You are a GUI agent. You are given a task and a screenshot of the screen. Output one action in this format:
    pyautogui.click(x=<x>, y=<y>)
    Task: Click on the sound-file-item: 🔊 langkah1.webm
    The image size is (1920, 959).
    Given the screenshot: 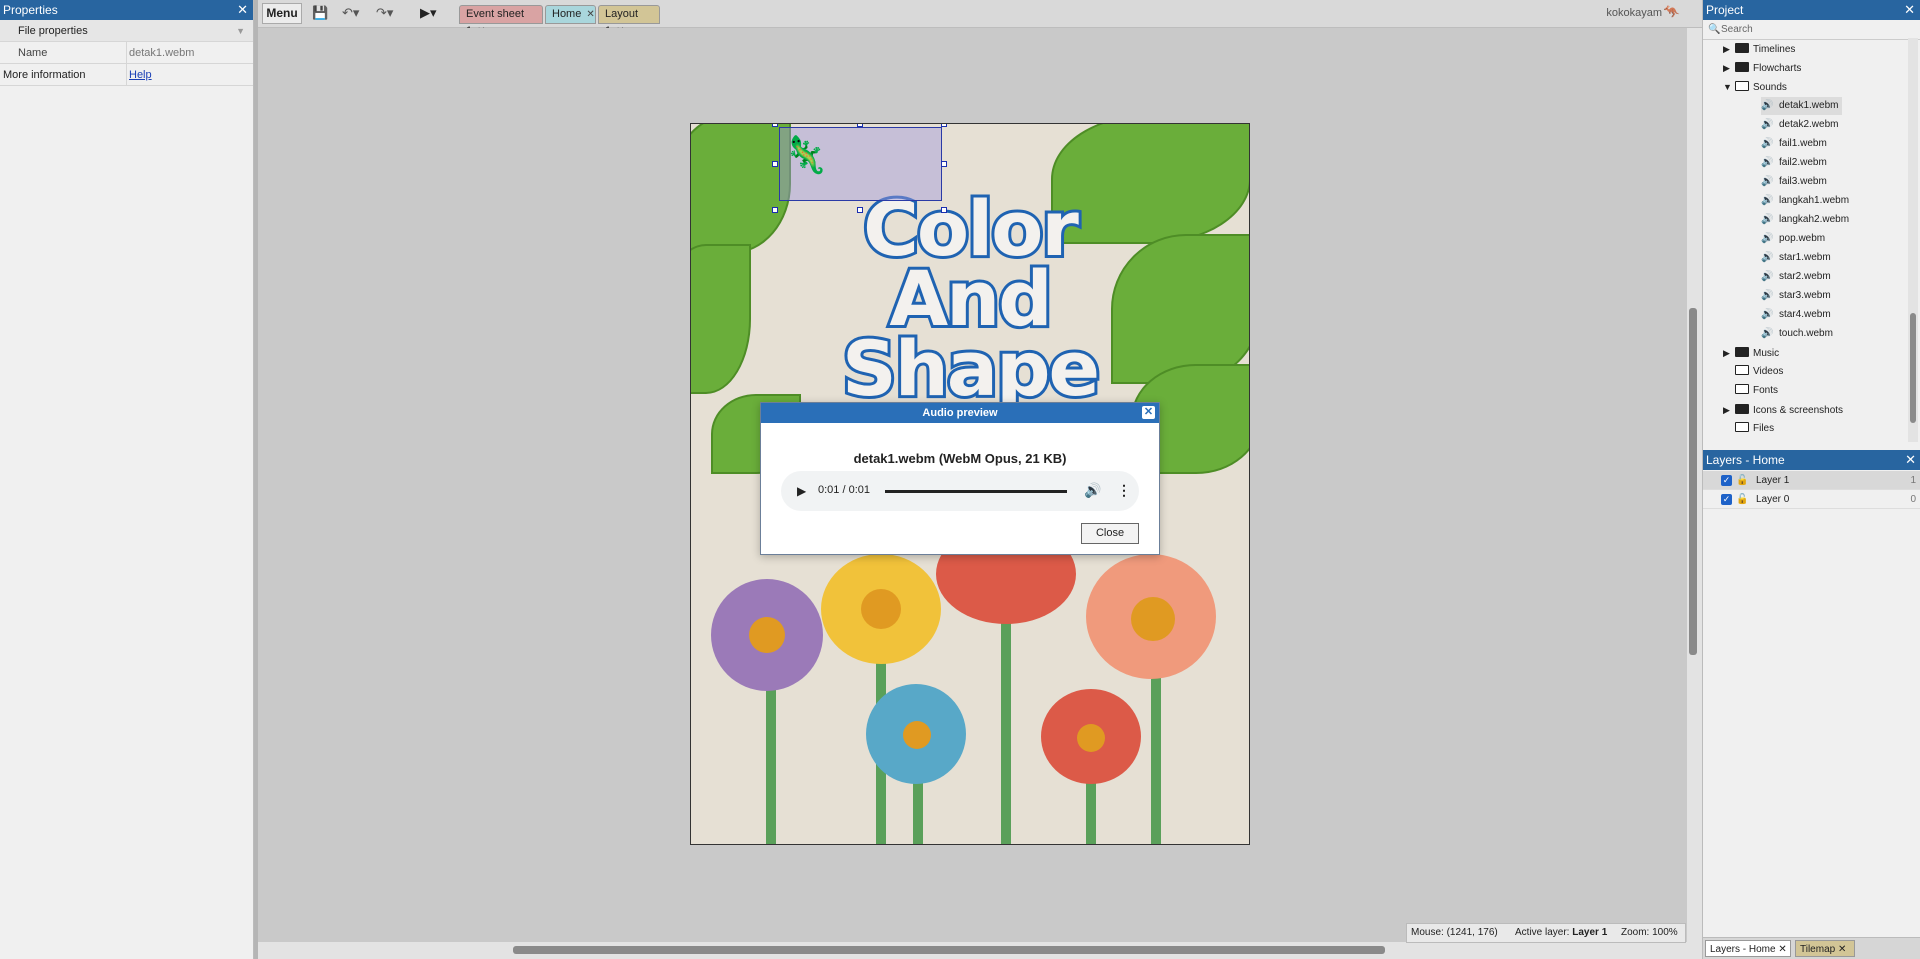 What is the action you would take?
    pyautogui.click(x=1805, y=201)
    